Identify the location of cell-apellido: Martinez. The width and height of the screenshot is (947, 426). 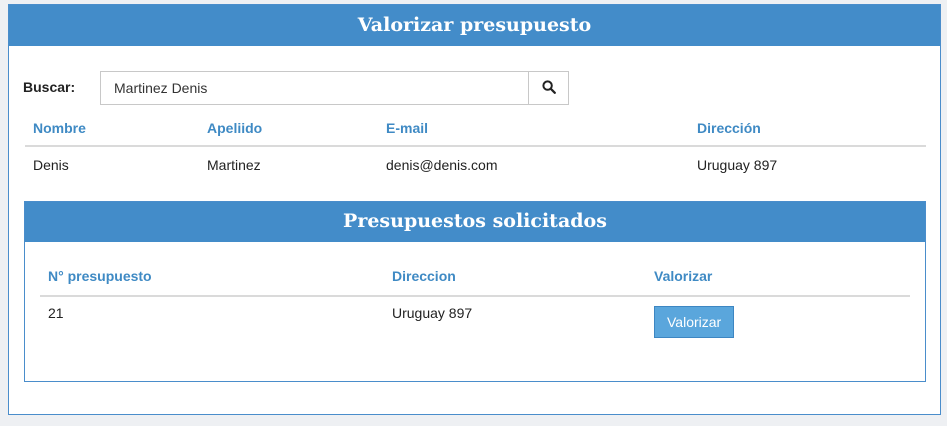
(234, 165).